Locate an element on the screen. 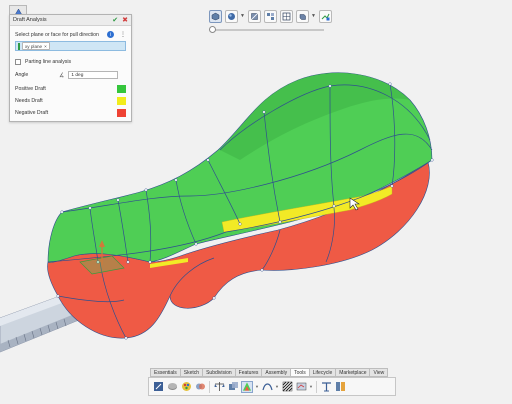 The width and height of the screenshot is (512, 404). measure-tool is located at coordinates (158, 387).